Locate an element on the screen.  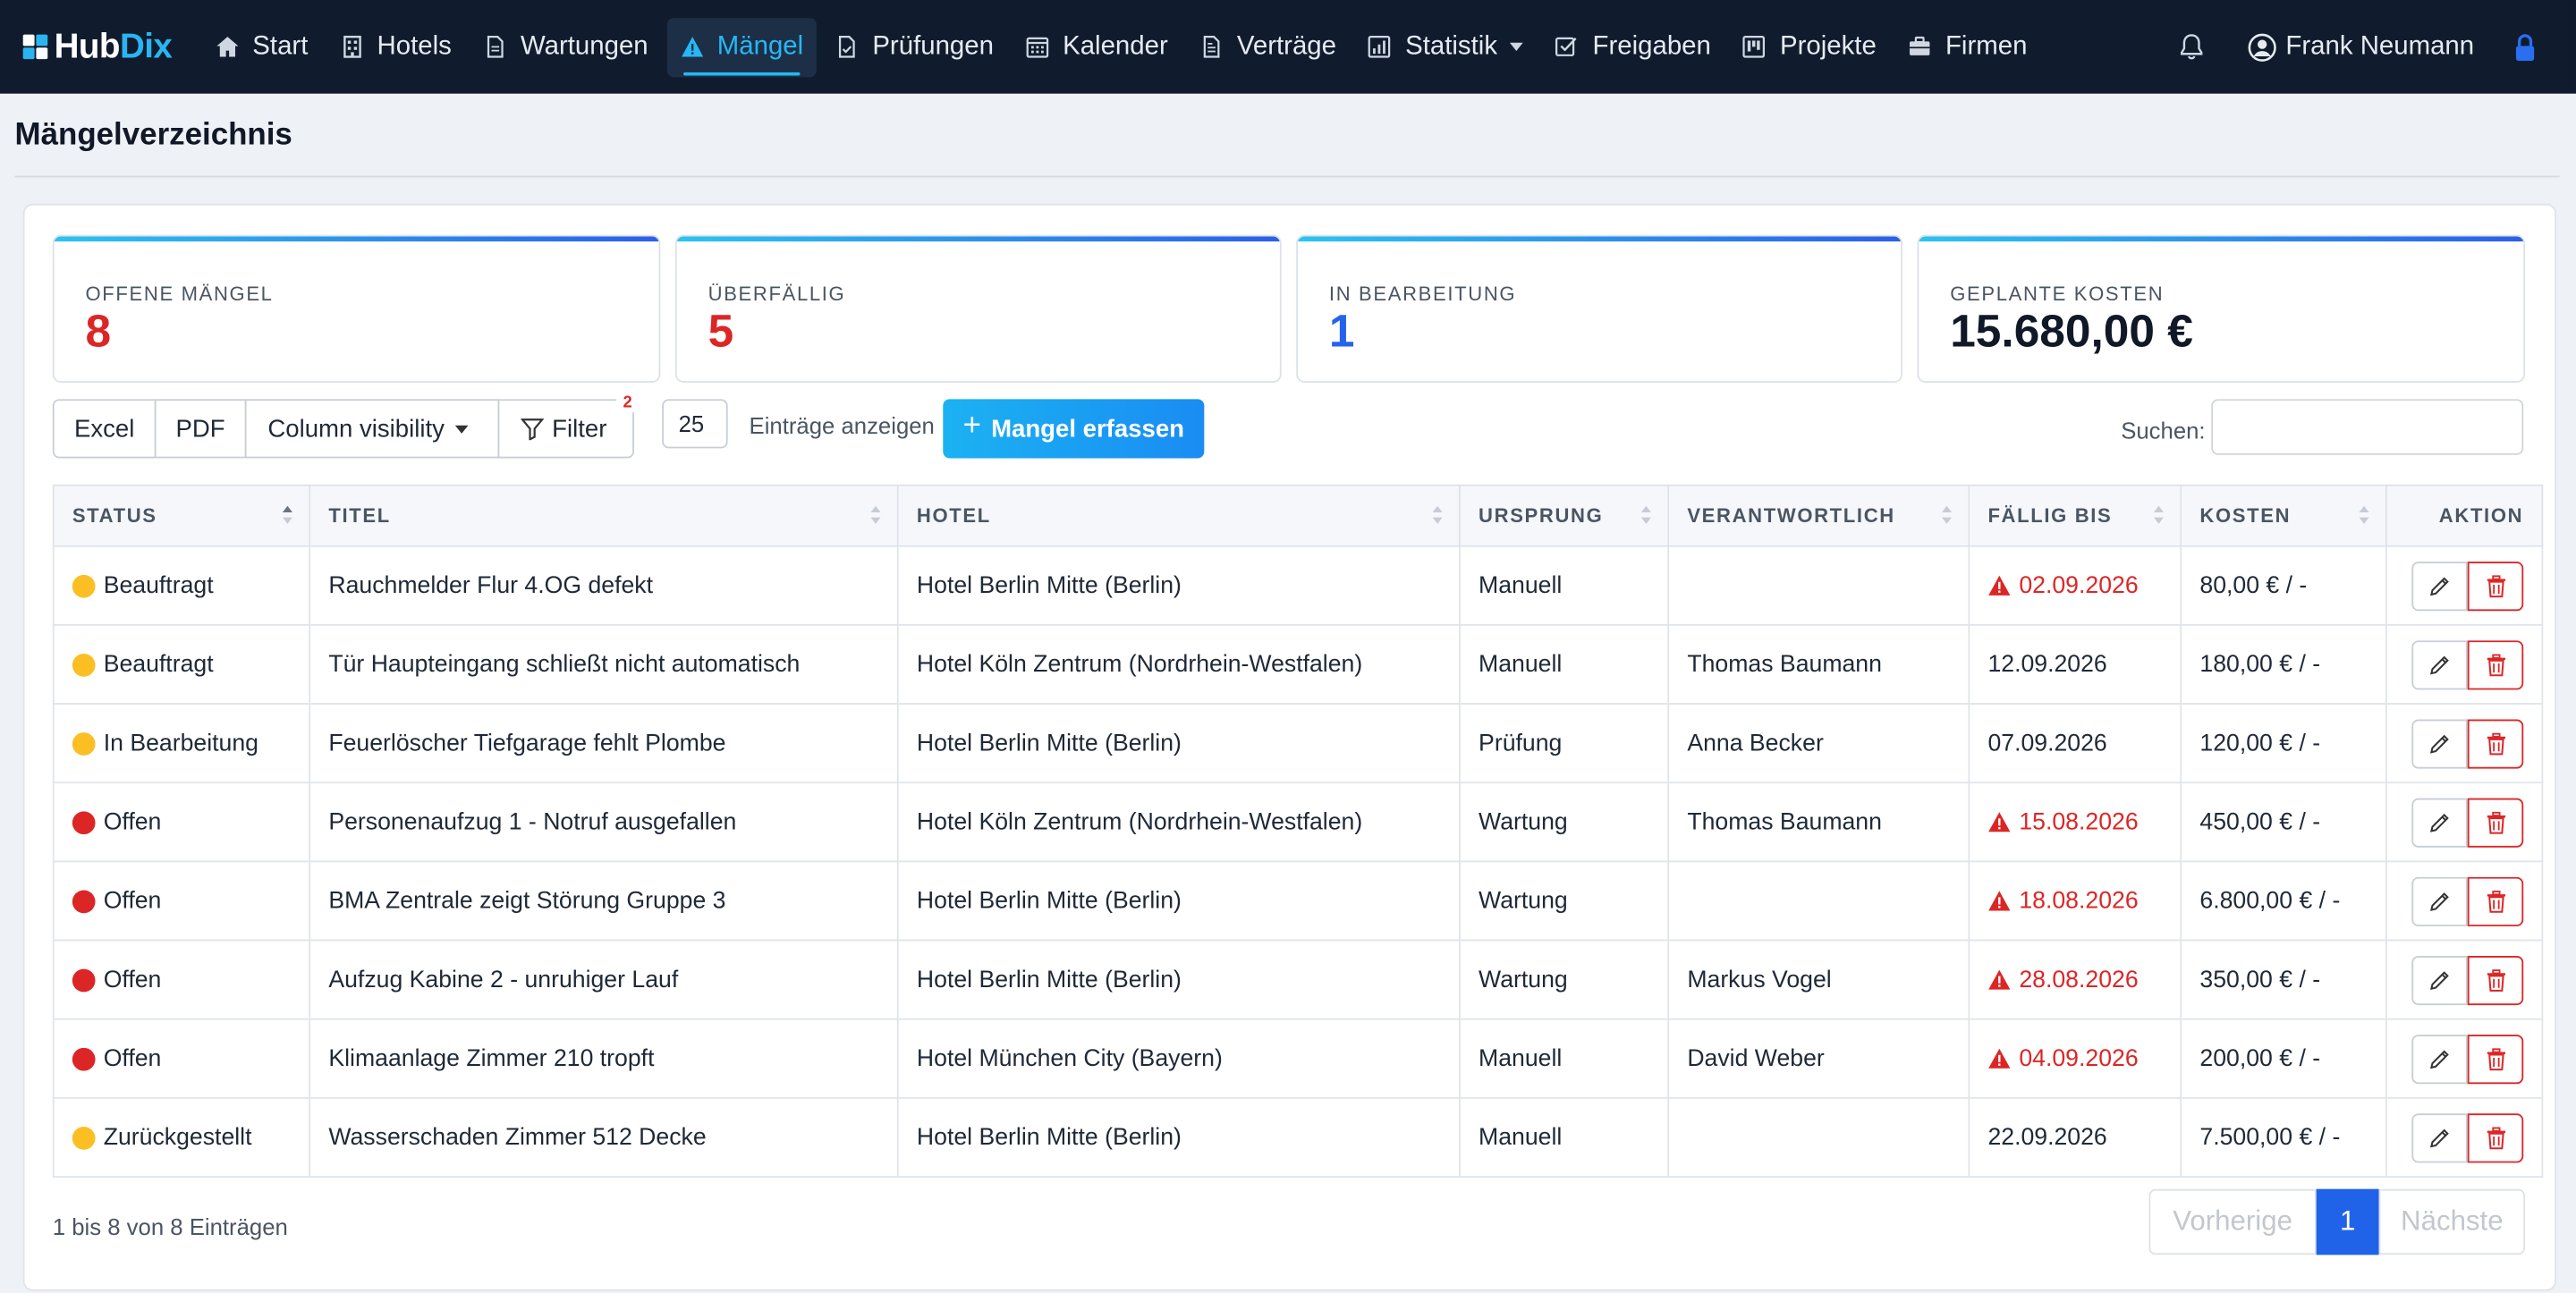
lock-icon is located at coordinates (2525, 47).